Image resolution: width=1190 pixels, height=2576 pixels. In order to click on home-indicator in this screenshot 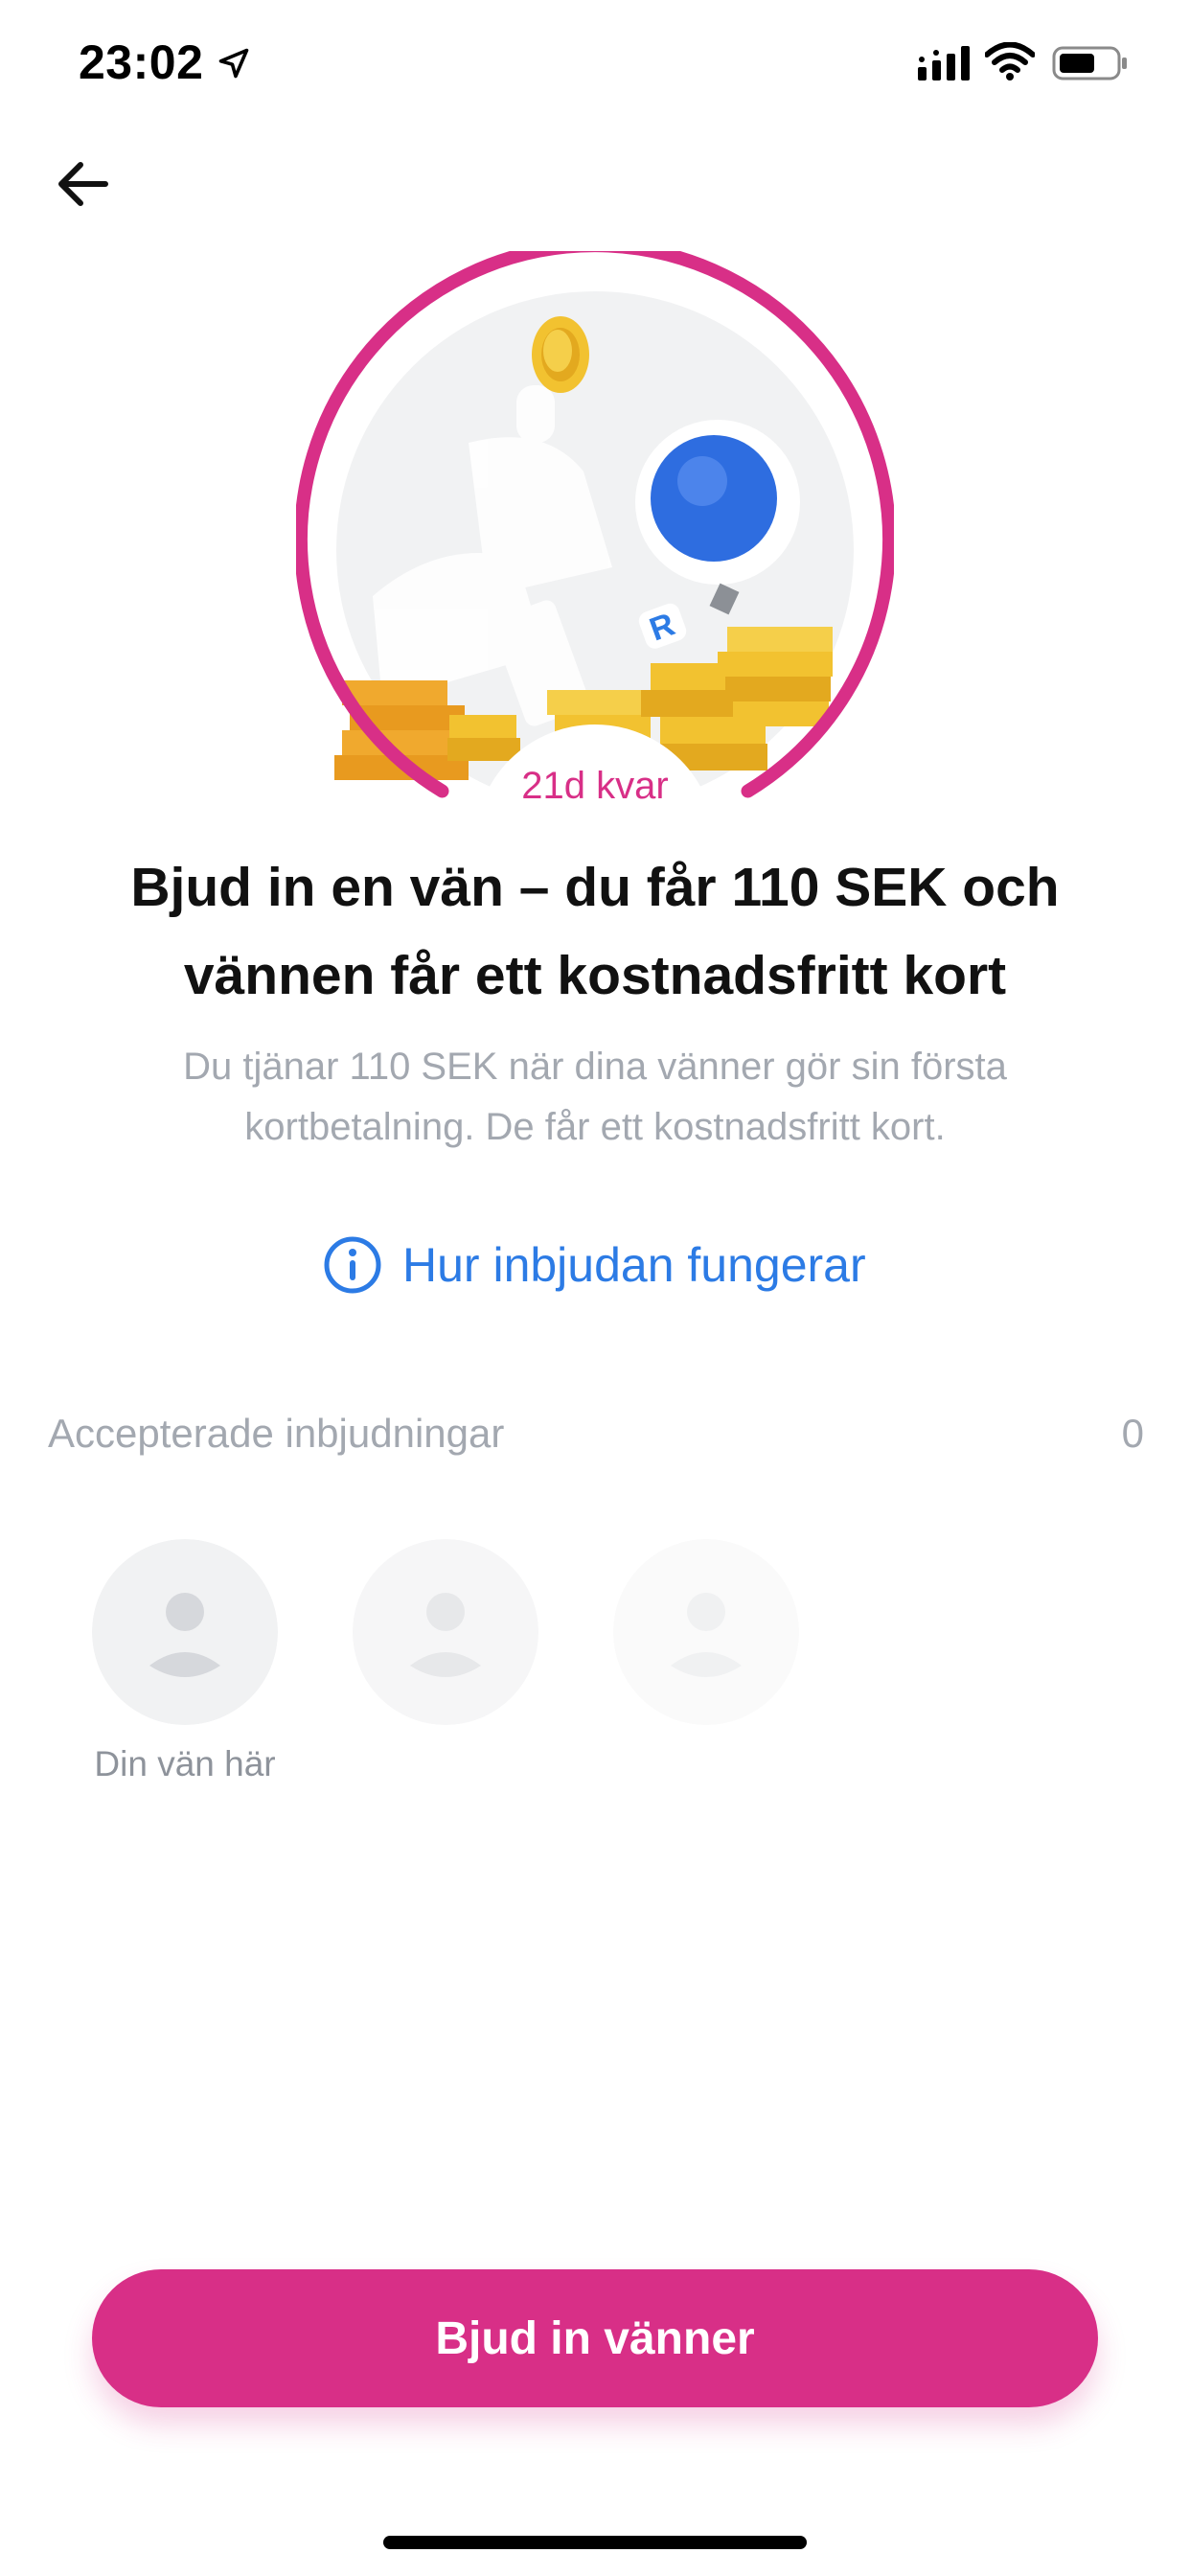, I will do `click(595, 2542)`.